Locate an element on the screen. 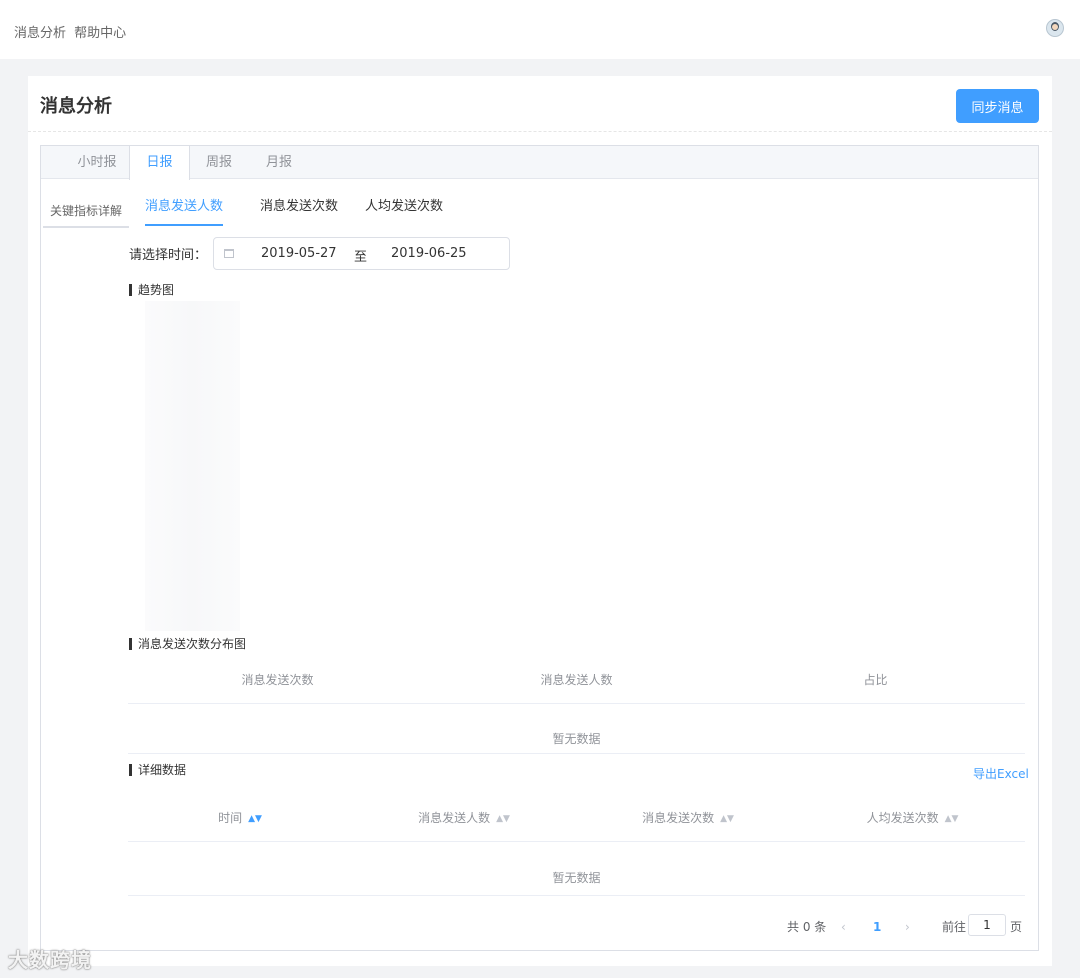 The height and width of the screenshot is (978, 1080). tab-monthly: 月报 is located at coordinates (279, 162).